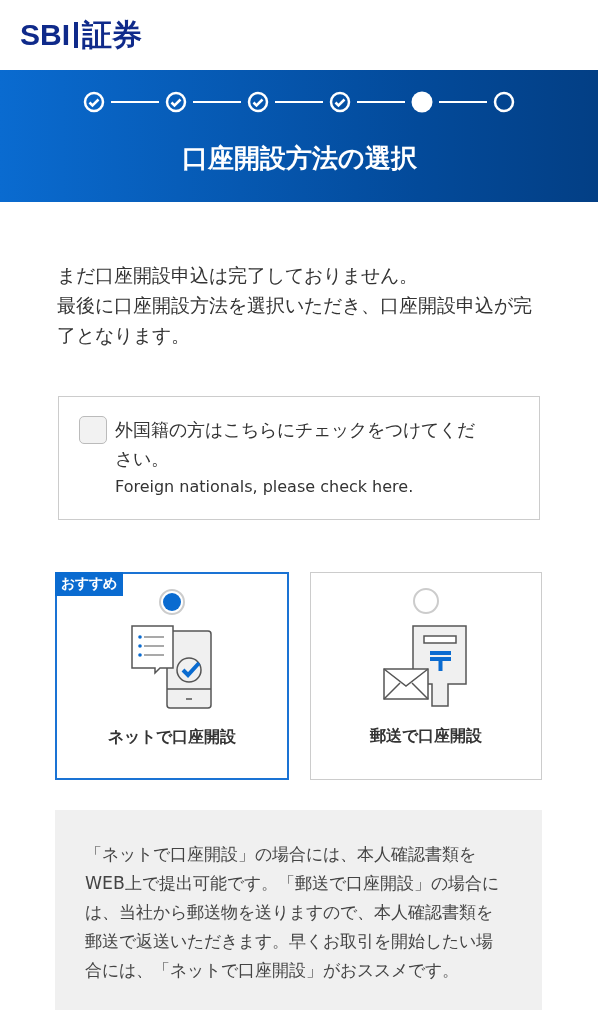 This screenshot has width=598, height=1024. Describe the element at coordinates (89, 584) in the screenshot. I see `recommended-badge: おすすめ` at that location.